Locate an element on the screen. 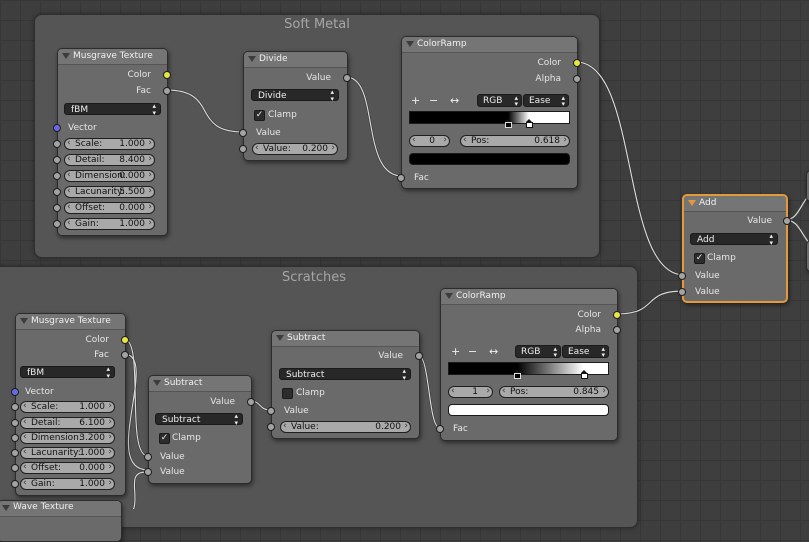 Image resolution: width=809 pixels, height=542 pixels. input-dimension-socket is located at coordinates (57, 176).